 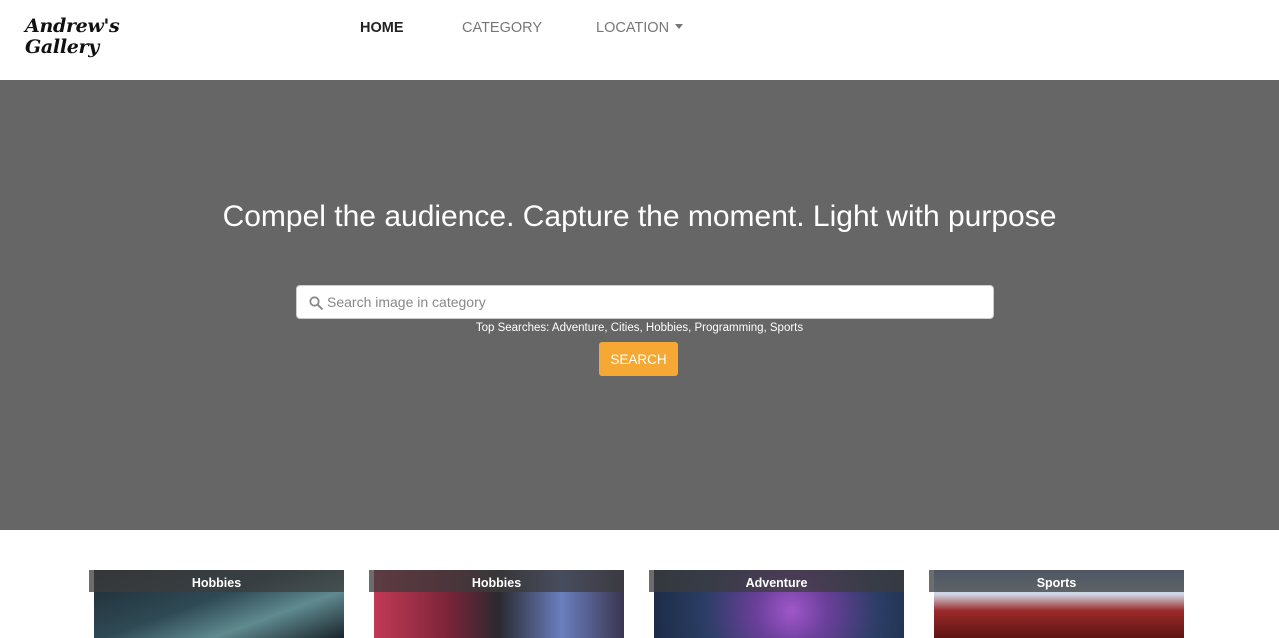 What do you see at coordinates (639, 40) in the screenshot?
I see `navbar: Andrew's Gallery HOME CATEGORY LOCATION` at bounding box center [639, 40].